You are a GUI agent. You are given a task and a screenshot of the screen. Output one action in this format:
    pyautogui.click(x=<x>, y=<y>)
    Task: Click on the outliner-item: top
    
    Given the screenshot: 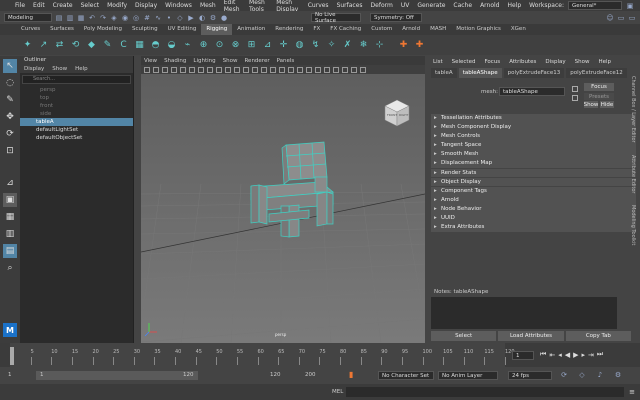 What is the action you would take?
    pyautogui.click(x=76, y=98)
    